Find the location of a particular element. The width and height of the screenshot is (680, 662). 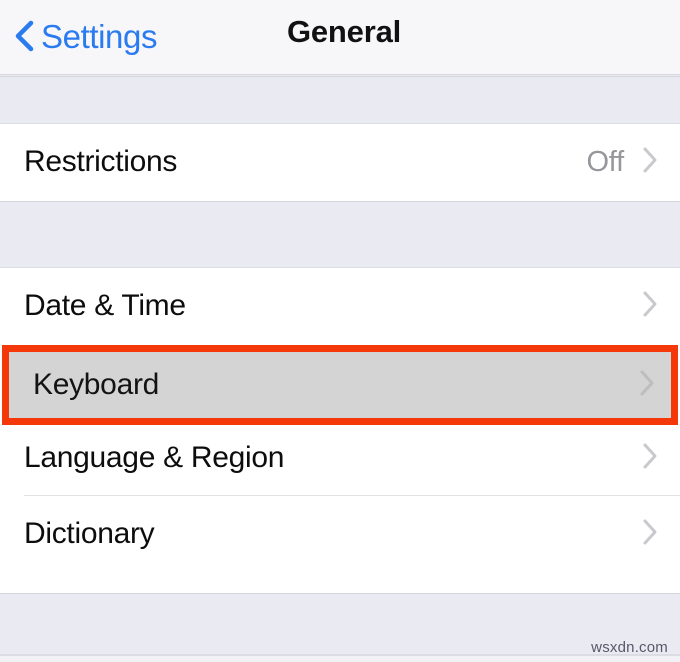

settings-row-label: Keyboard is located at coordinates (96, 384).